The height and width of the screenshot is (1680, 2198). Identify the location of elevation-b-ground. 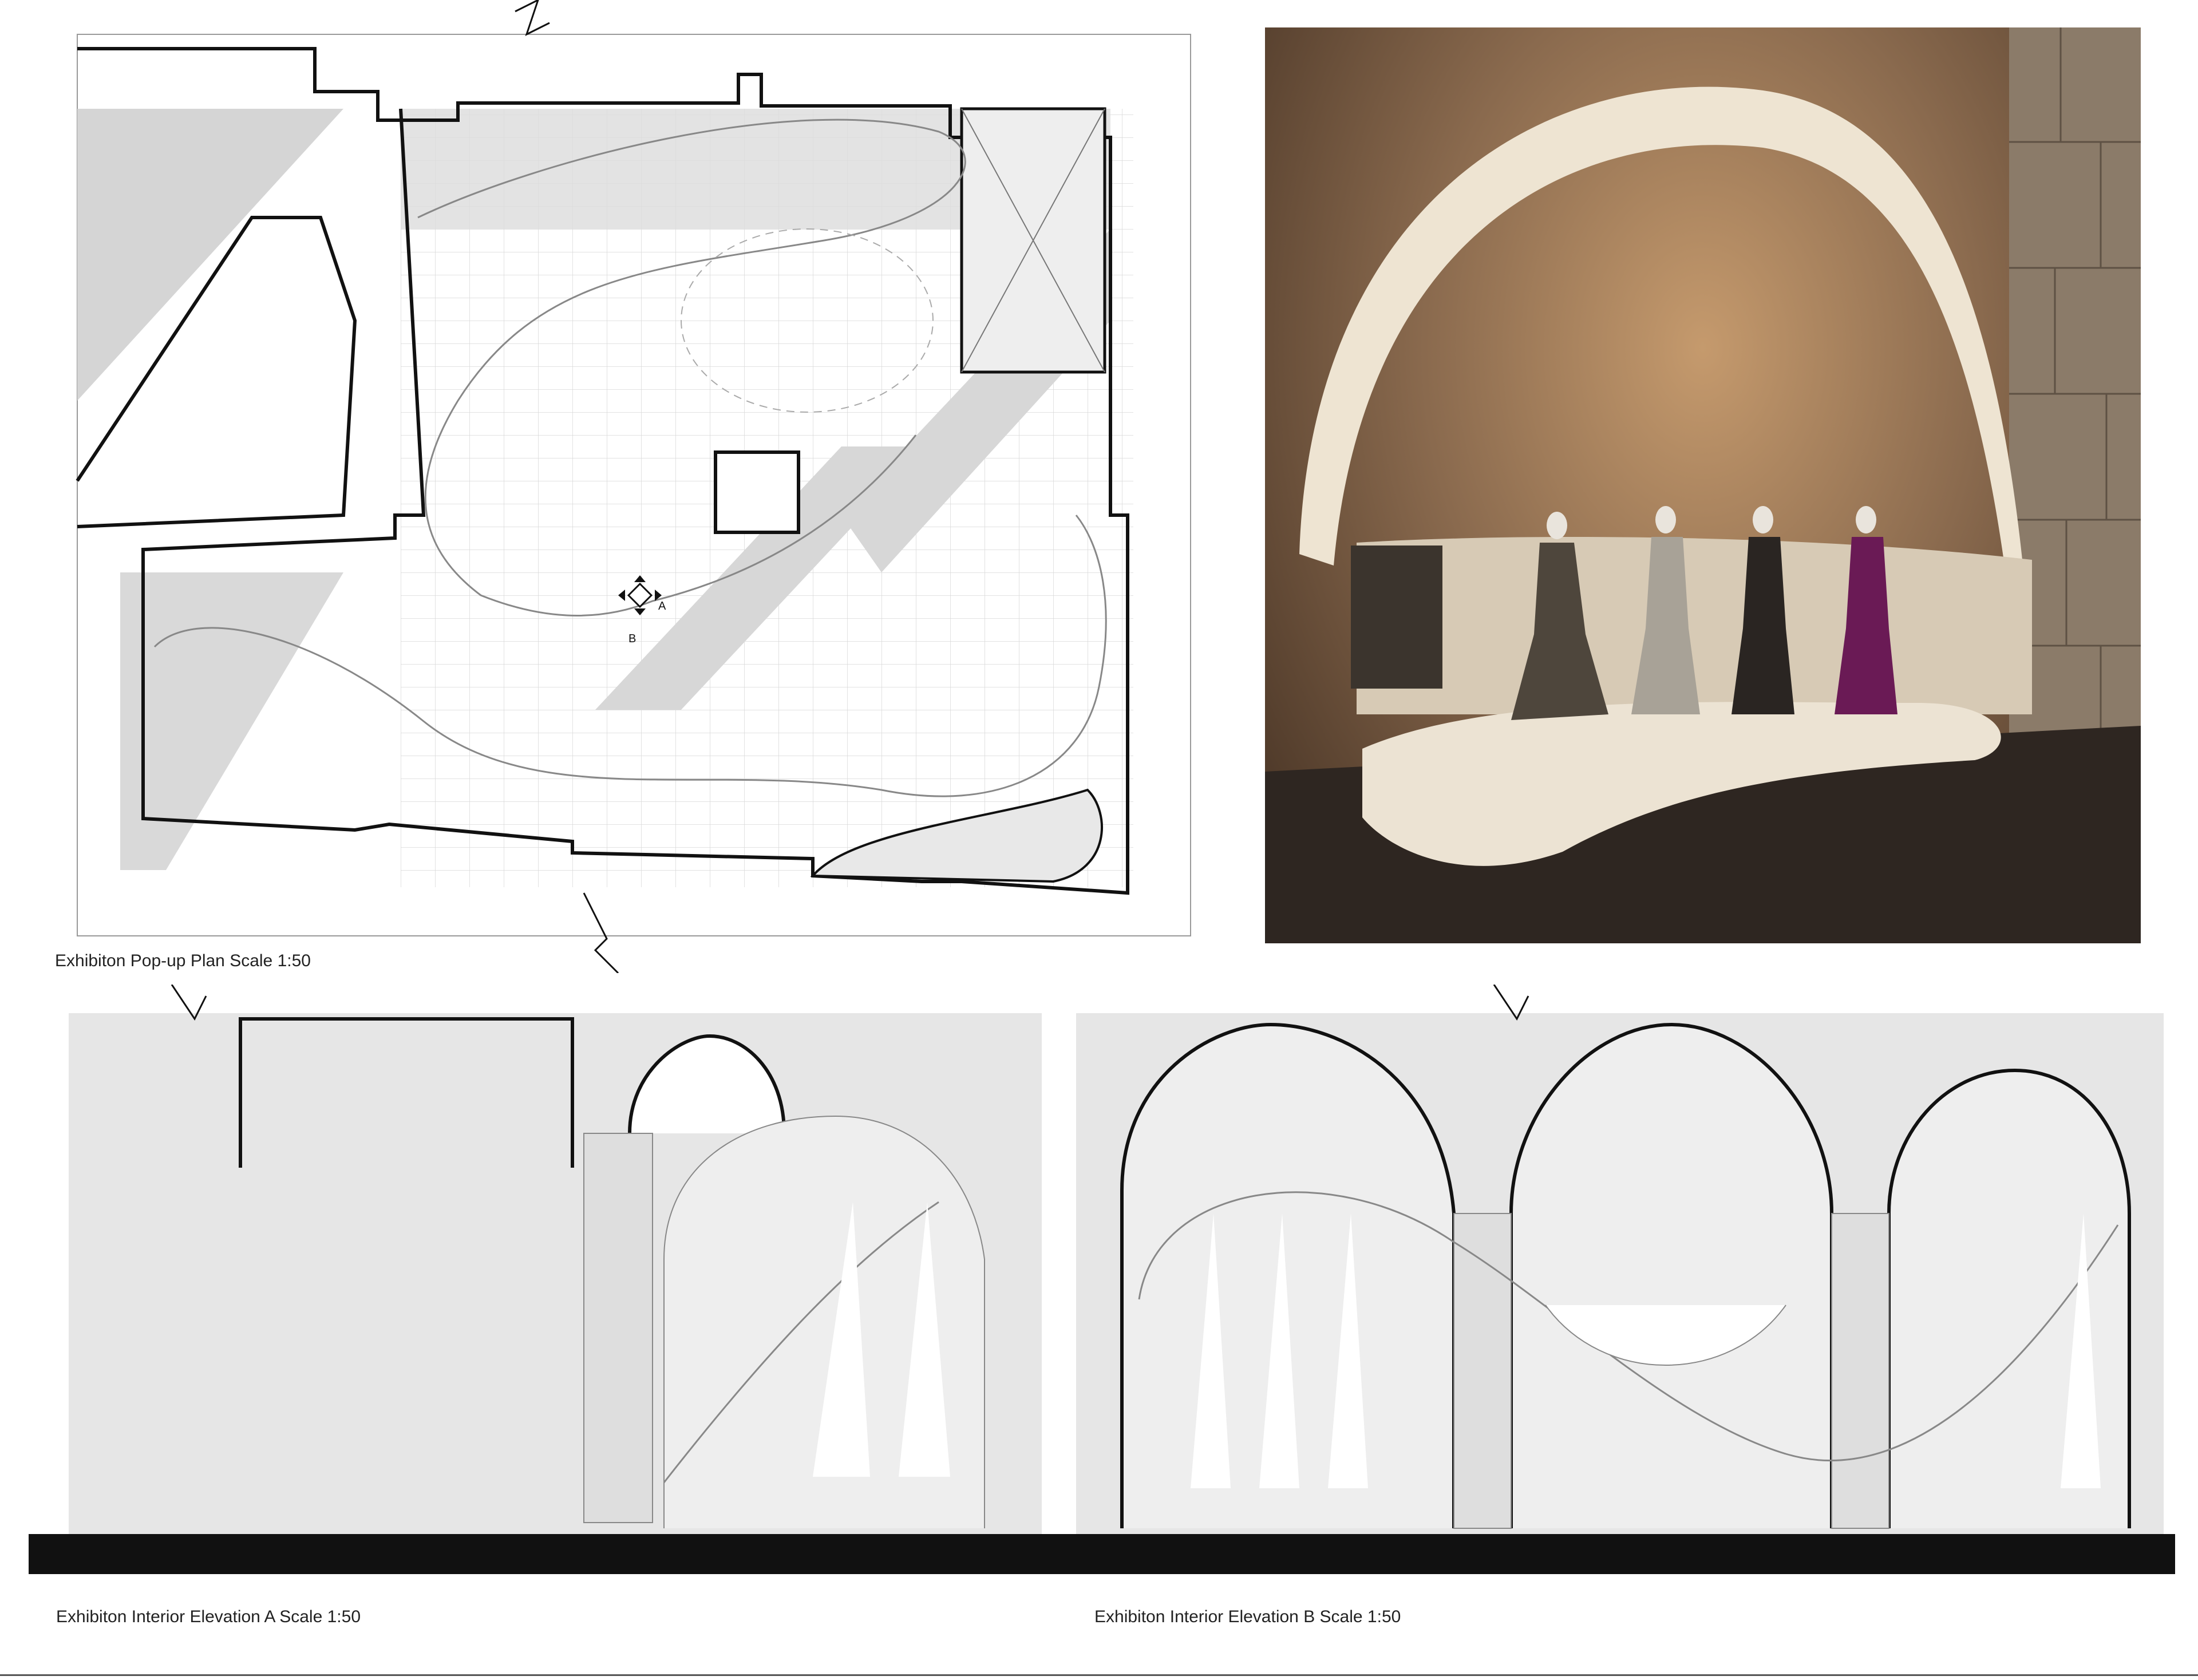
(1611, 1554).